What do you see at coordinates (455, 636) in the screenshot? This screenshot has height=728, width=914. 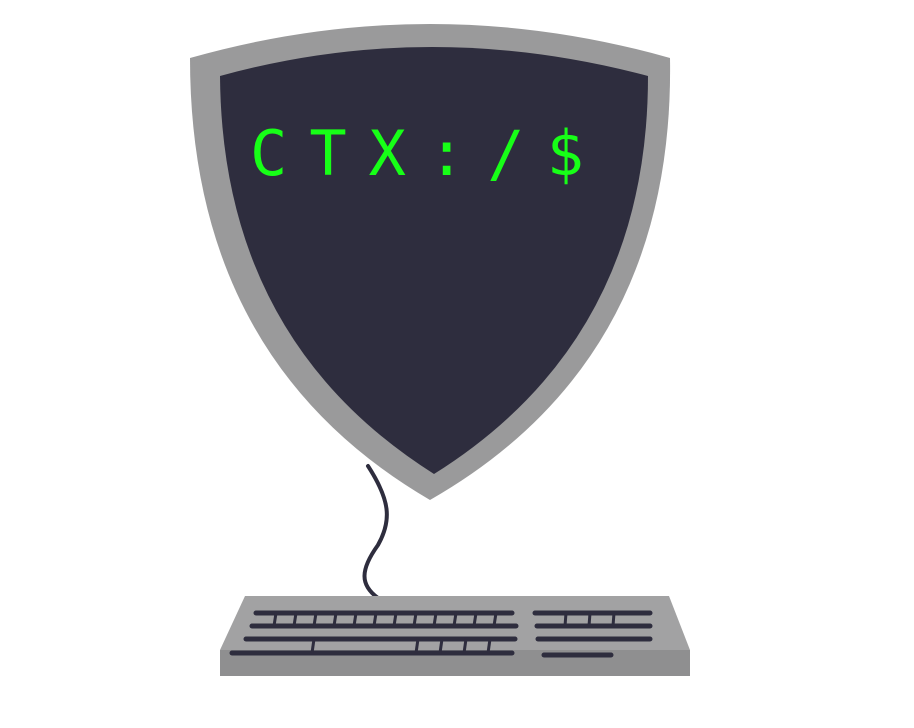 I see `keyboard-icon` at bounding box center [455, 636].